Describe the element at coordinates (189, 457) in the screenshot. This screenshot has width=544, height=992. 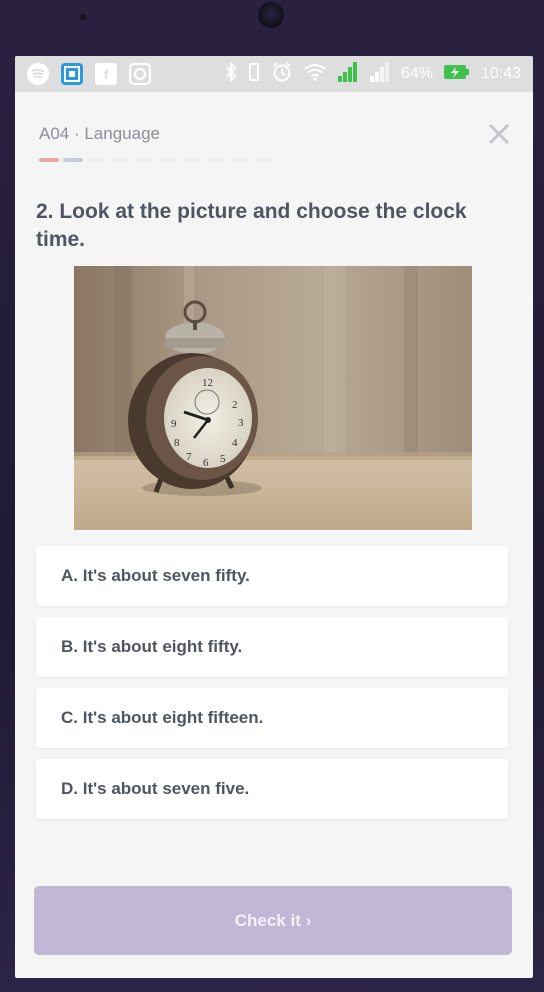
I see `svg-text: 7` at that location.